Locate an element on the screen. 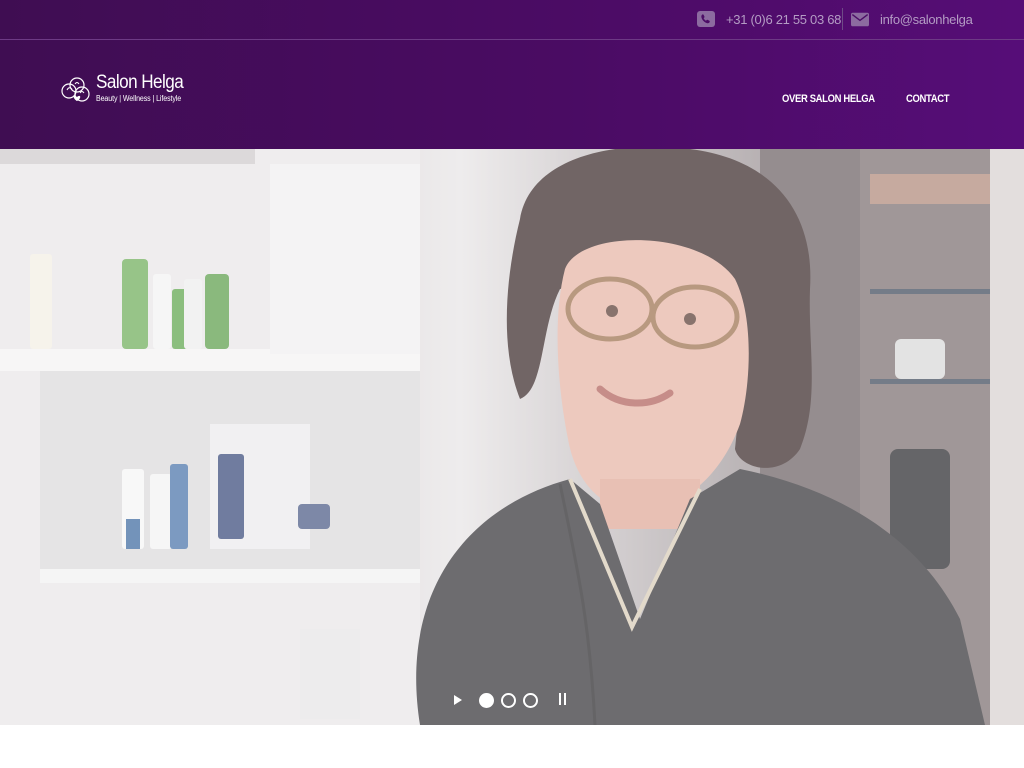  logo-name: Salon Helga is located at coordinates (140, 82).